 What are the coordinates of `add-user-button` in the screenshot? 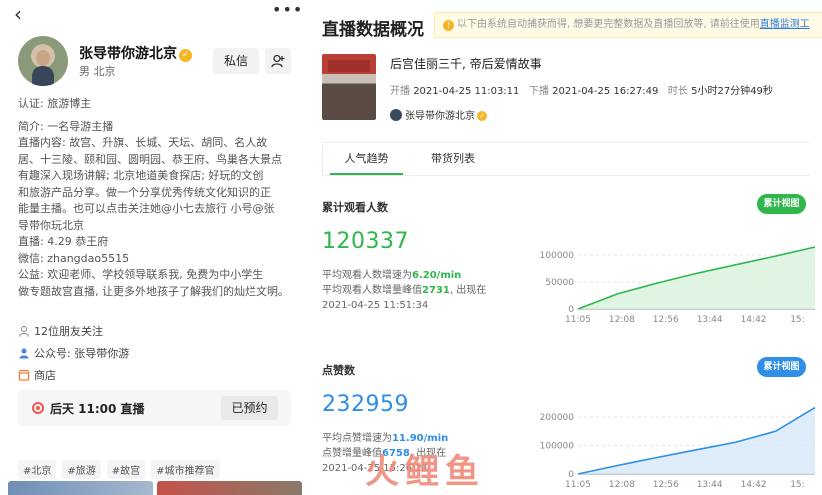 It's located at (278, 61).